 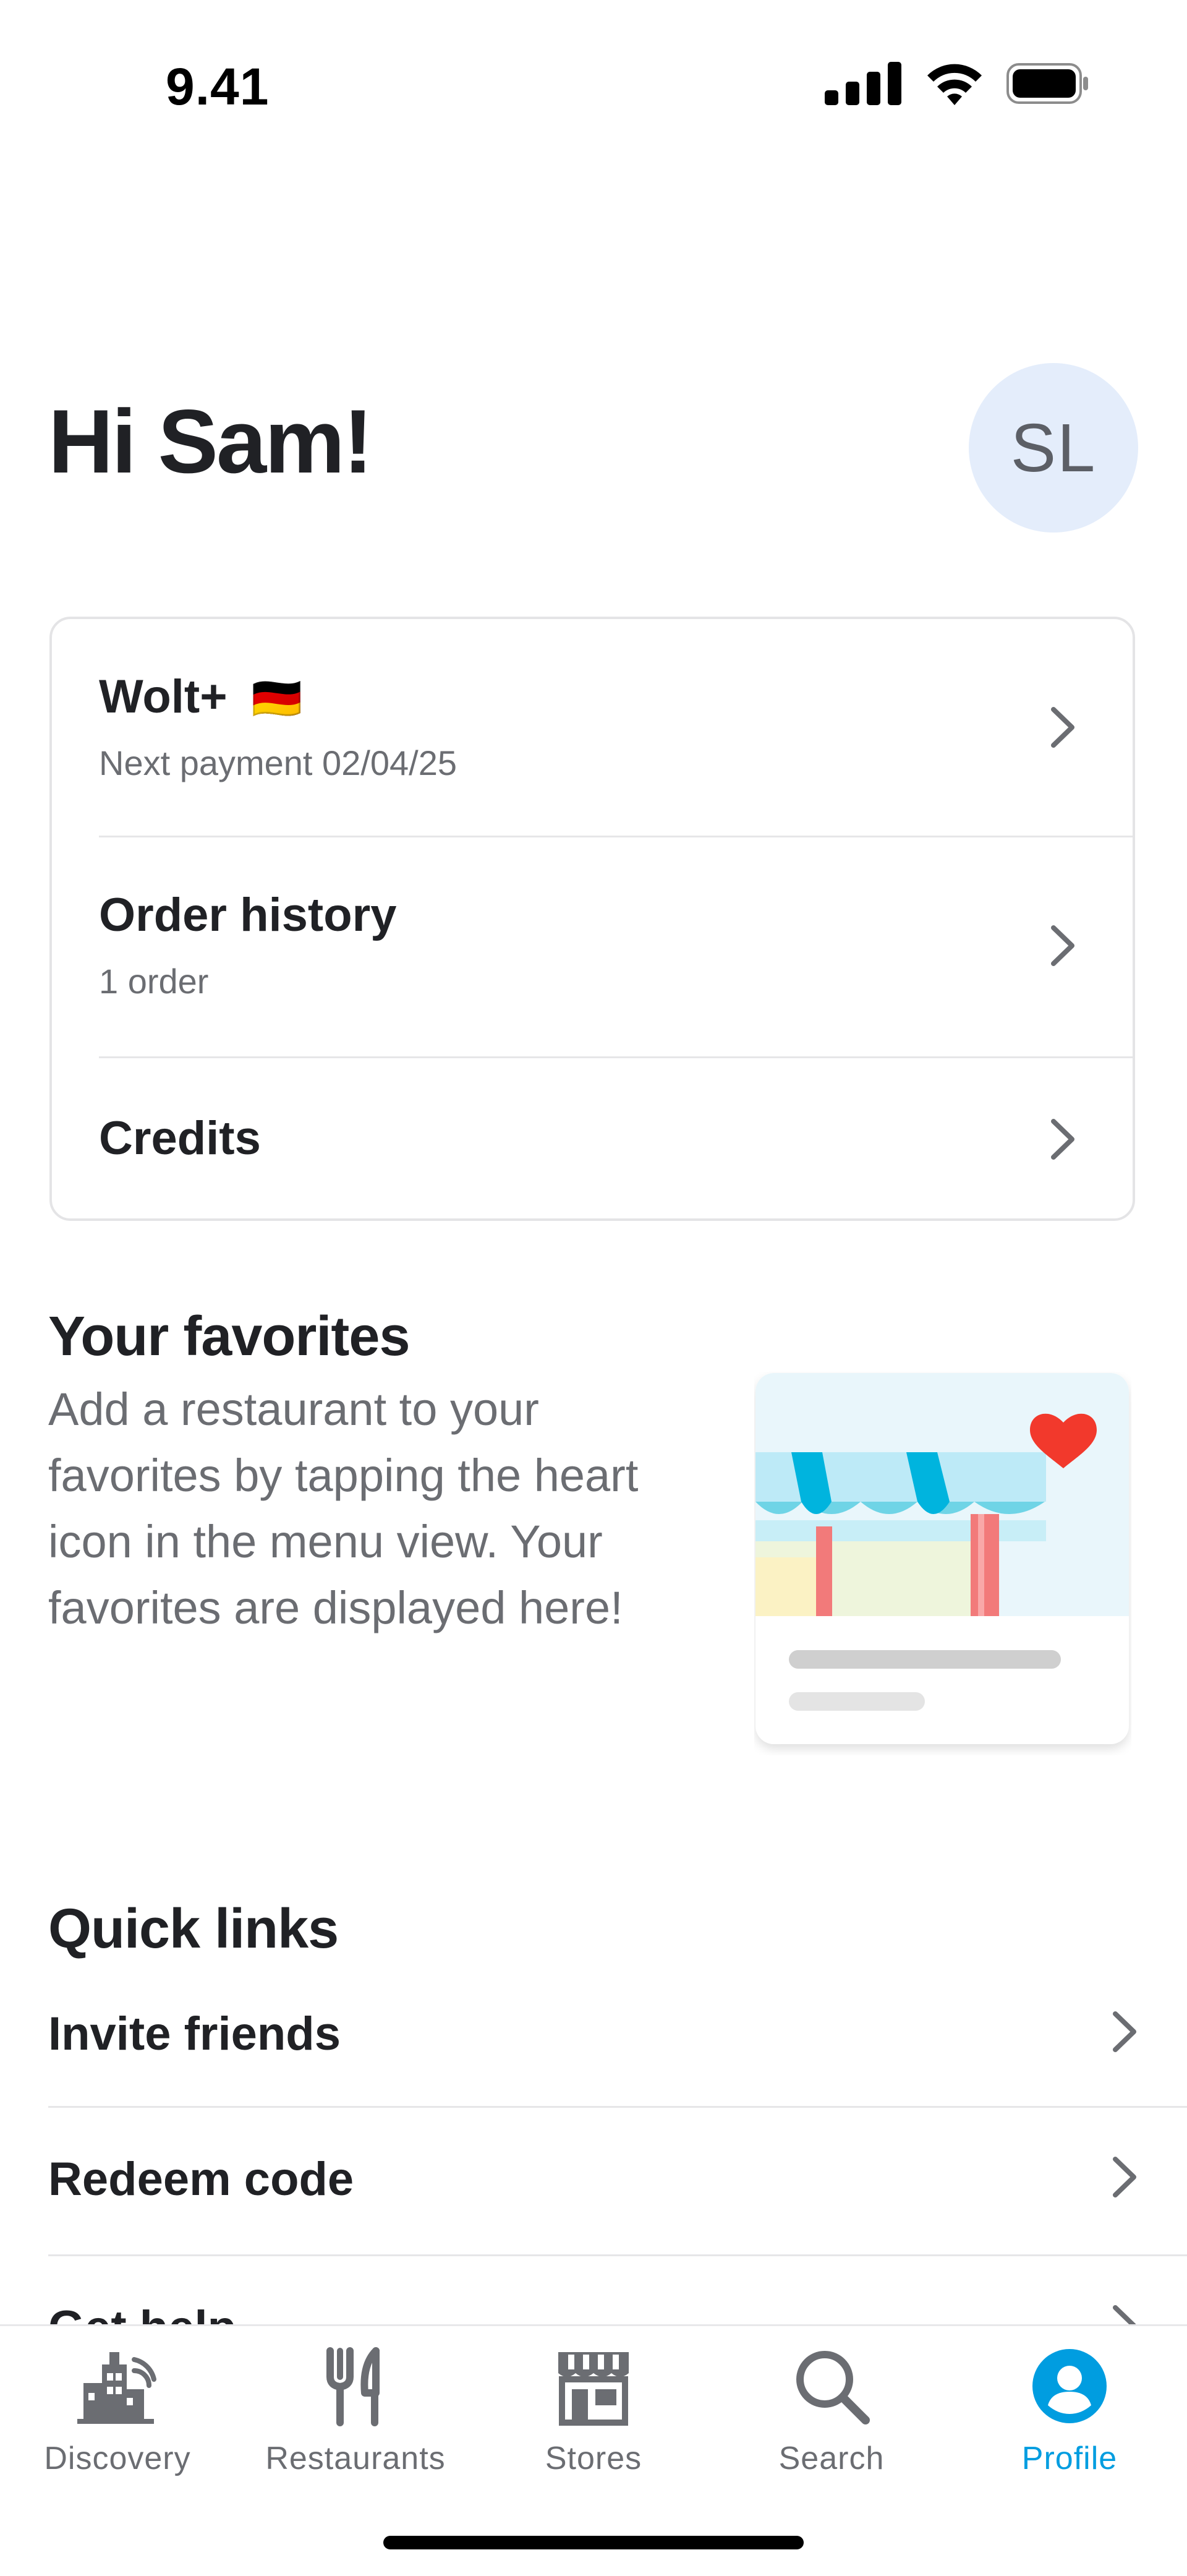 I want to click on credits-title: Credits, so click(x=180, y=1138).